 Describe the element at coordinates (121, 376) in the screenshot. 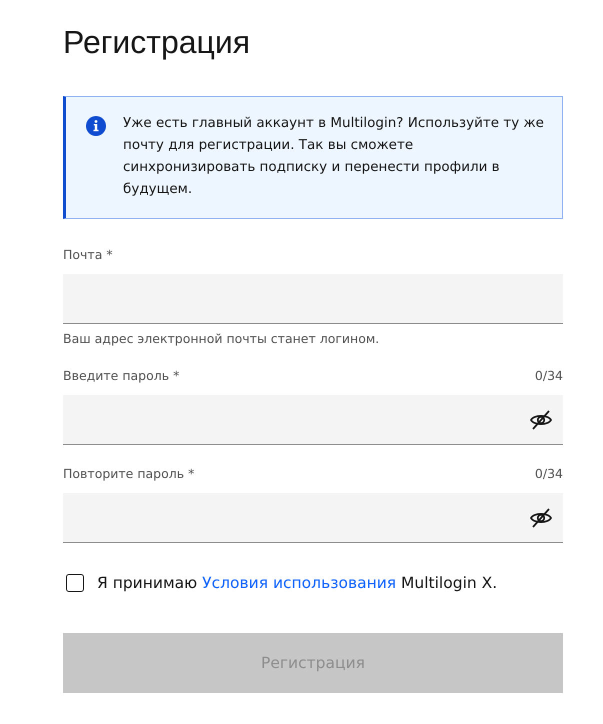

I see `field-label: Введите пароль *` at that location.